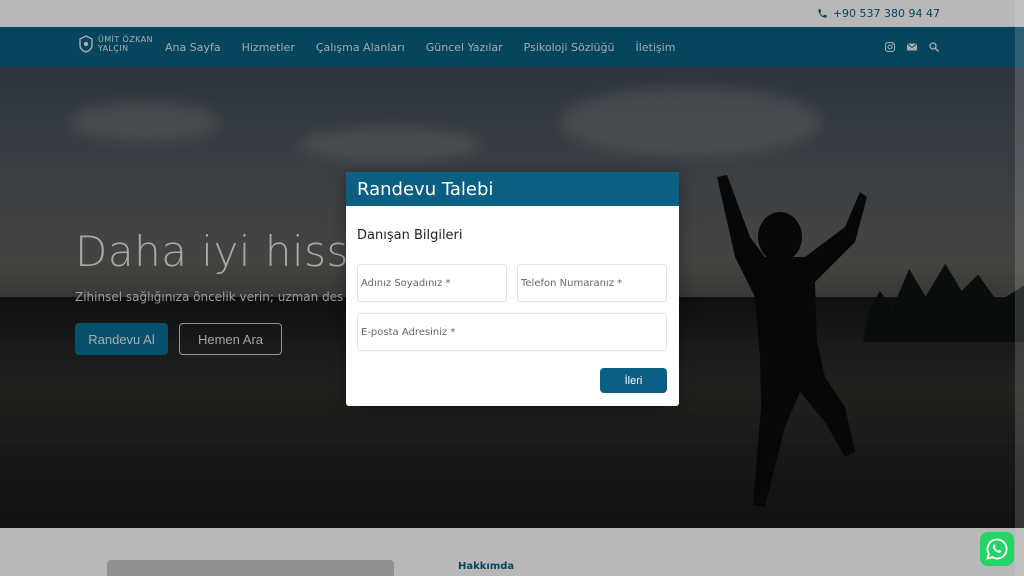 The height and width of the screenshot is (576, 1024). I want to click on modal-title: Randevu Talebi, so click(512, 189).